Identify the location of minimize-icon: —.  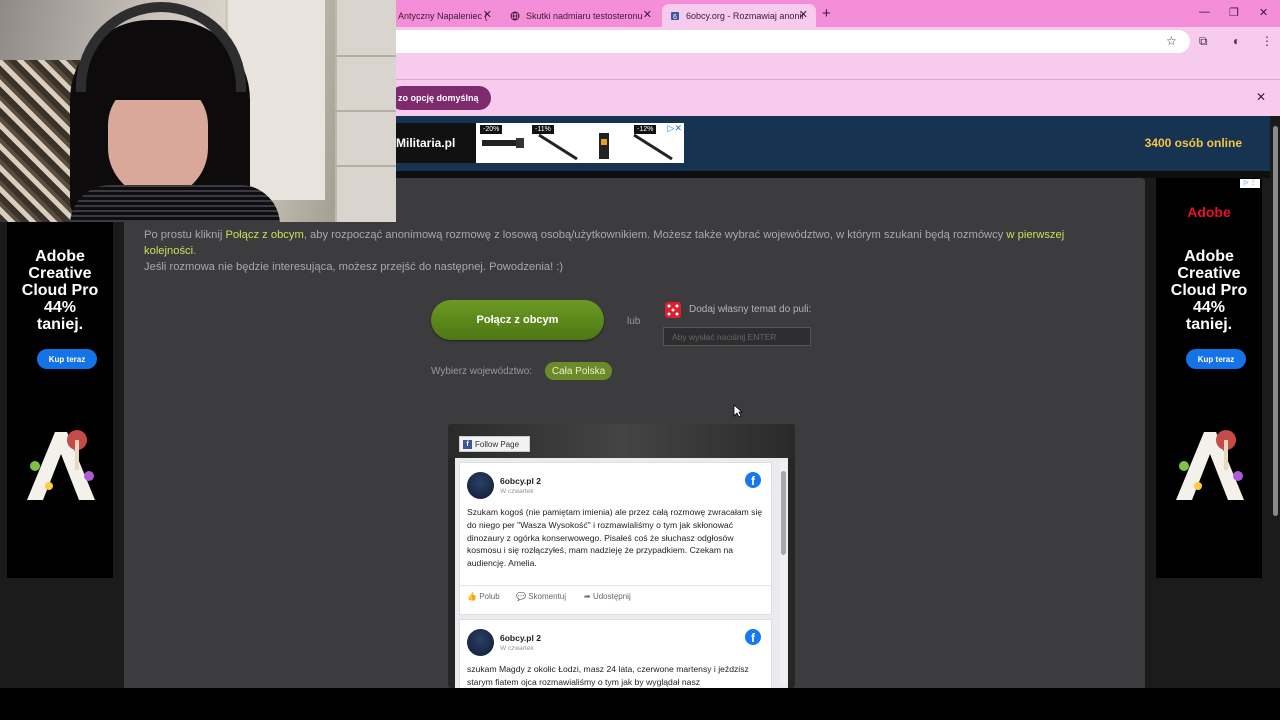
(1204, 12).